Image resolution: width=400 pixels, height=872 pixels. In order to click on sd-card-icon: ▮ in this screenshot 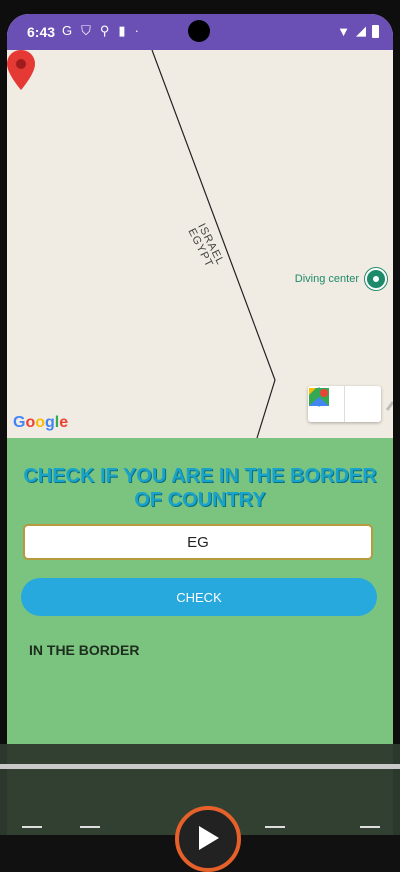, I will do `click(122, 30)`.